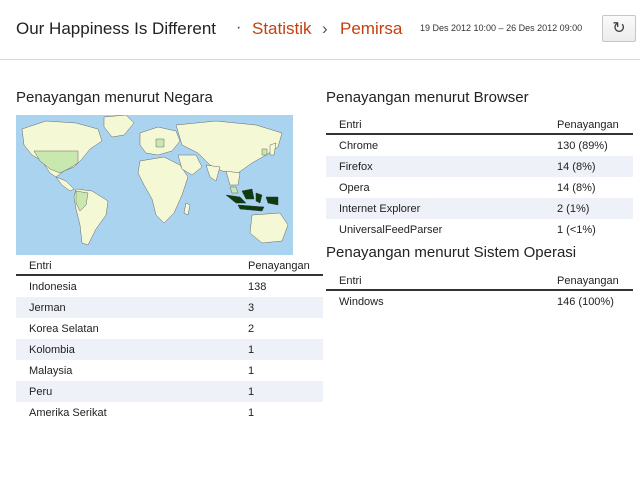 The width and height of the screenshot is (640, 500). Describe the element at coordinates (354, 187) in the screenshot. I see `browser-name: Opera` at that location.